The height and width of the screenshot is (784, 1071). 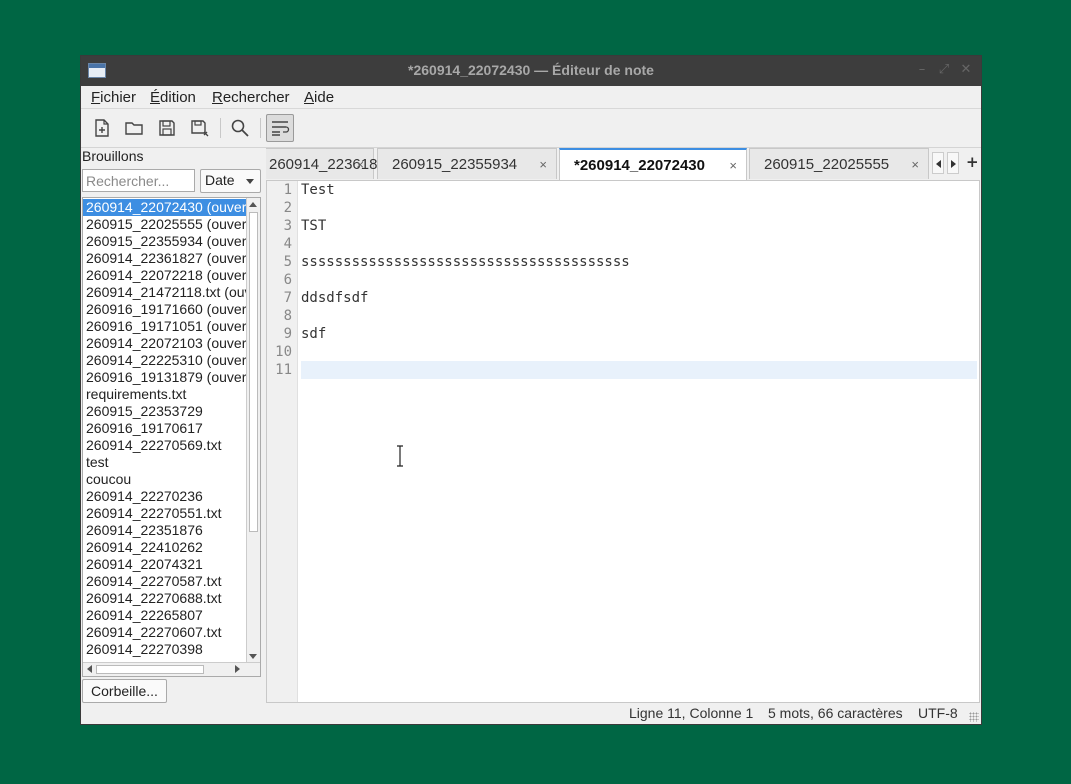 What do you see at coordinates (165, 224) in the screenshot?
I see `file-list-item: 260915_22025555 (ouvert)` at bounding box center [165, 224].